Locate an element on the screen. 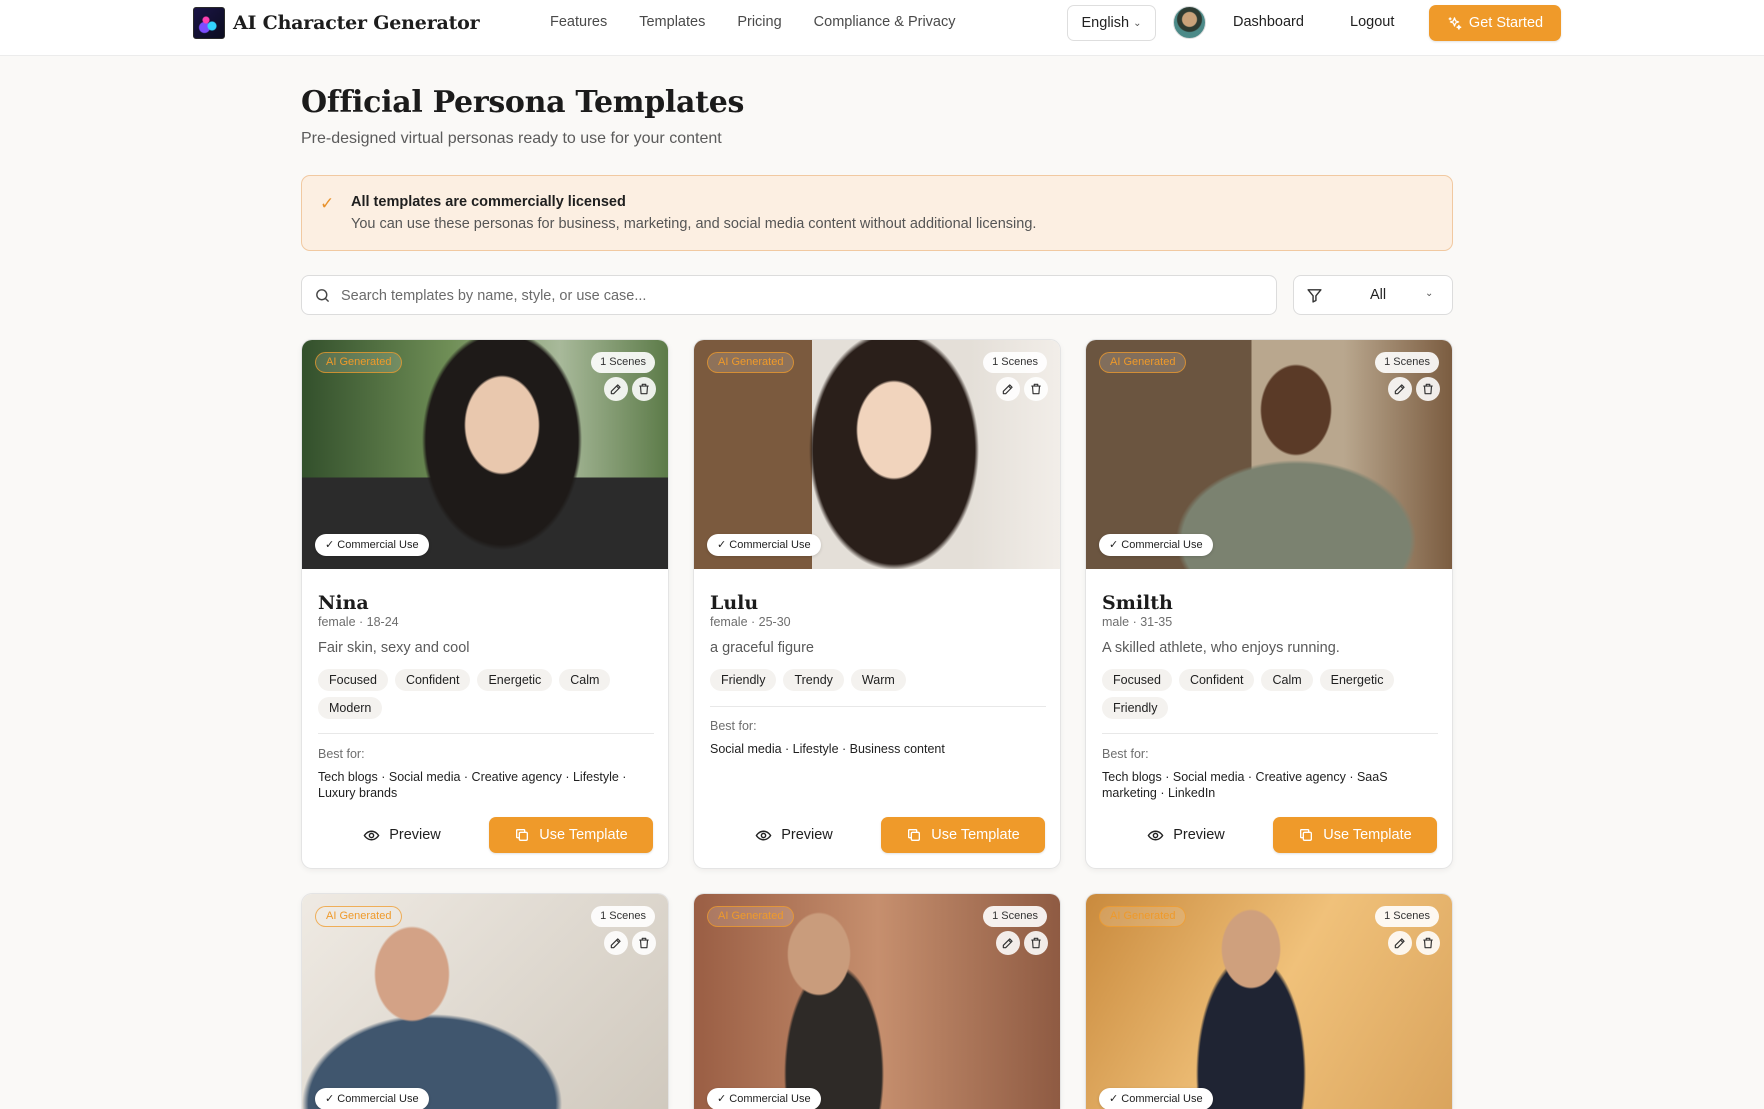 Image resolution: width=1764 pixels, height=1109 pixels. search-icon is located at coordinates (322, 295).